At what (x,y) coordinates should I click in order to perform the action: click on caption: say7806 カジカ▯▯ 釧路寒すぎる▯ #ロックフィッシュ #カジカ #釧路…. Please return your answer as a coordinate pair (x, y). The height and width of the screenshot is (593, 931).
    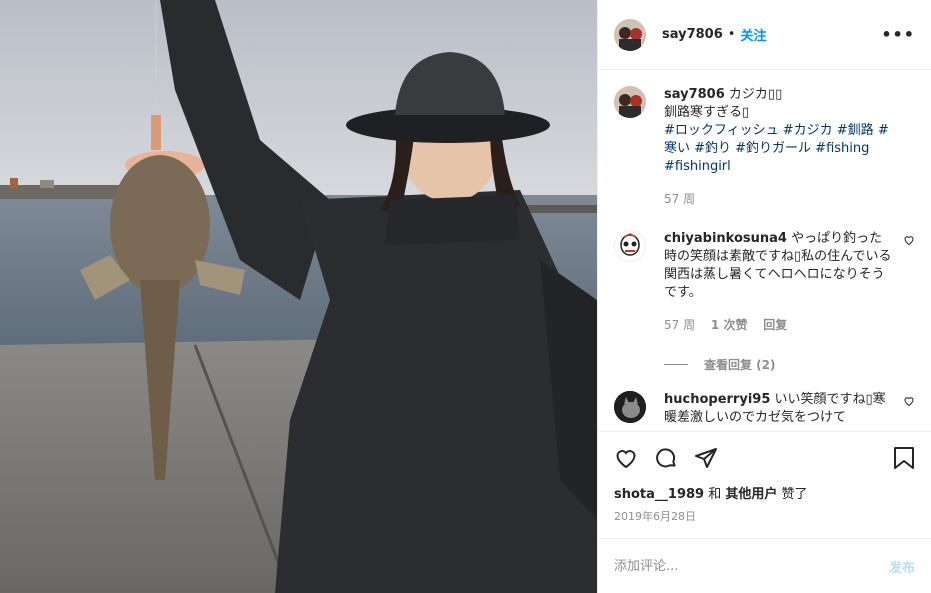
    Looking at the image, I should click on (764, 152).